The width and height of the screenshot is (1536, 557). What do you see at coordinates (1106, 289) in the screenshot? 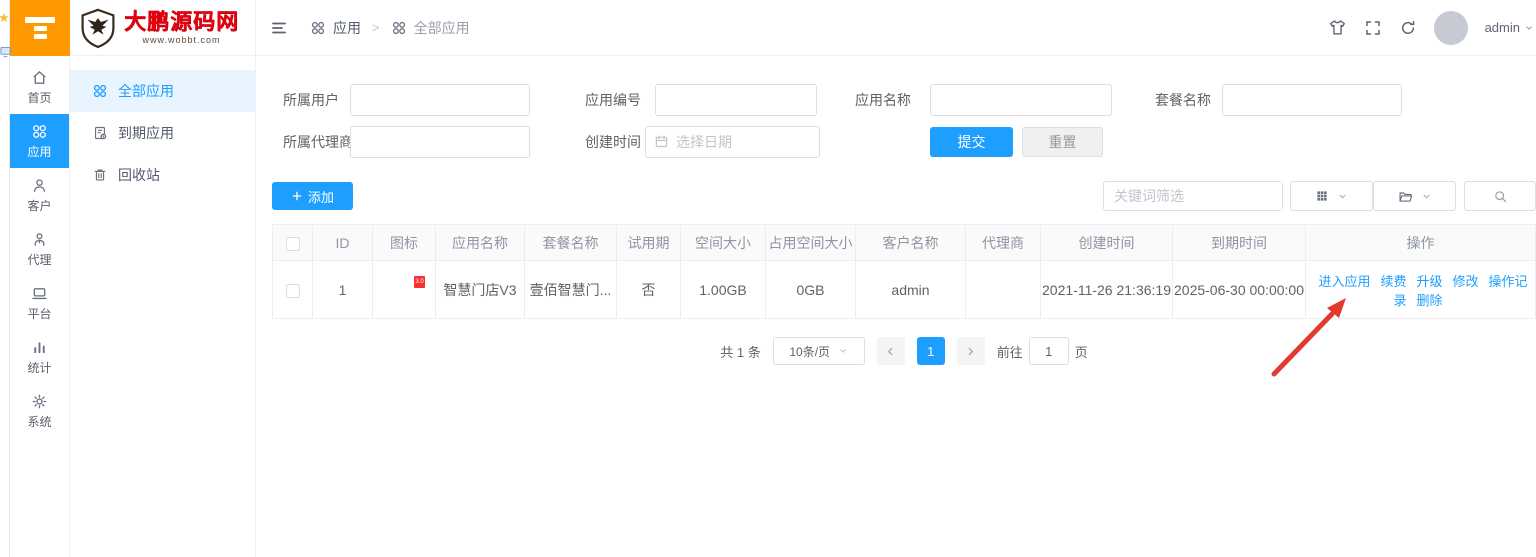
I see `cell-created: 2021-11-26 21:36:19` at bounding box center [1106, 289].